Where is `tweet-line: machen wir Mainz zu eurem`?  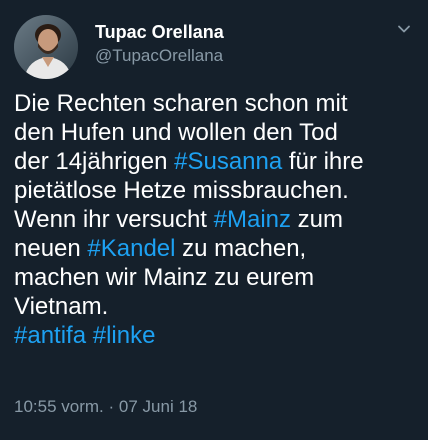
tweet-line: machen wir Mainz zu eurem is located at coordinates (216, 277).